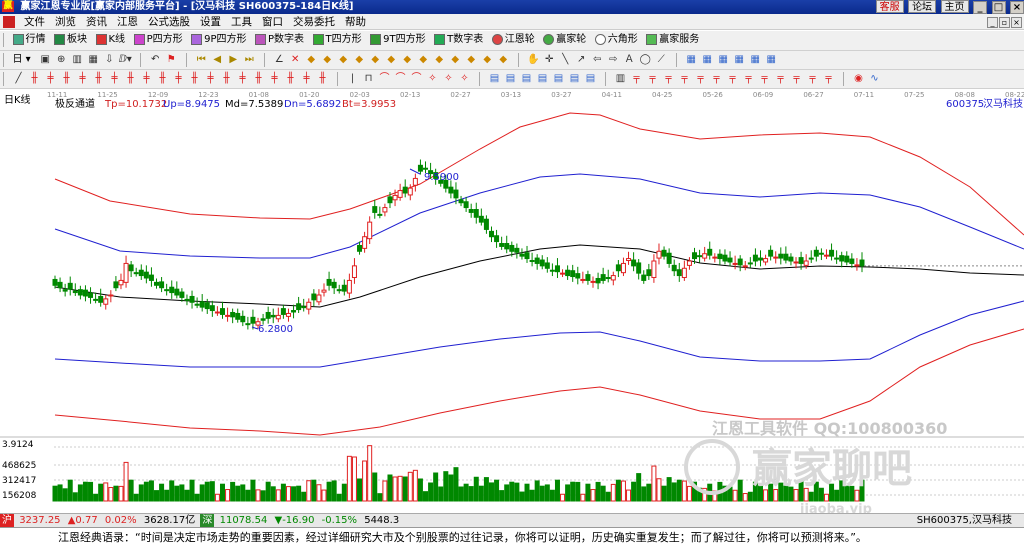  Describe the element at coordinates (155, 60) in the screenshot. I see `undo-icon: ↶` at that location.